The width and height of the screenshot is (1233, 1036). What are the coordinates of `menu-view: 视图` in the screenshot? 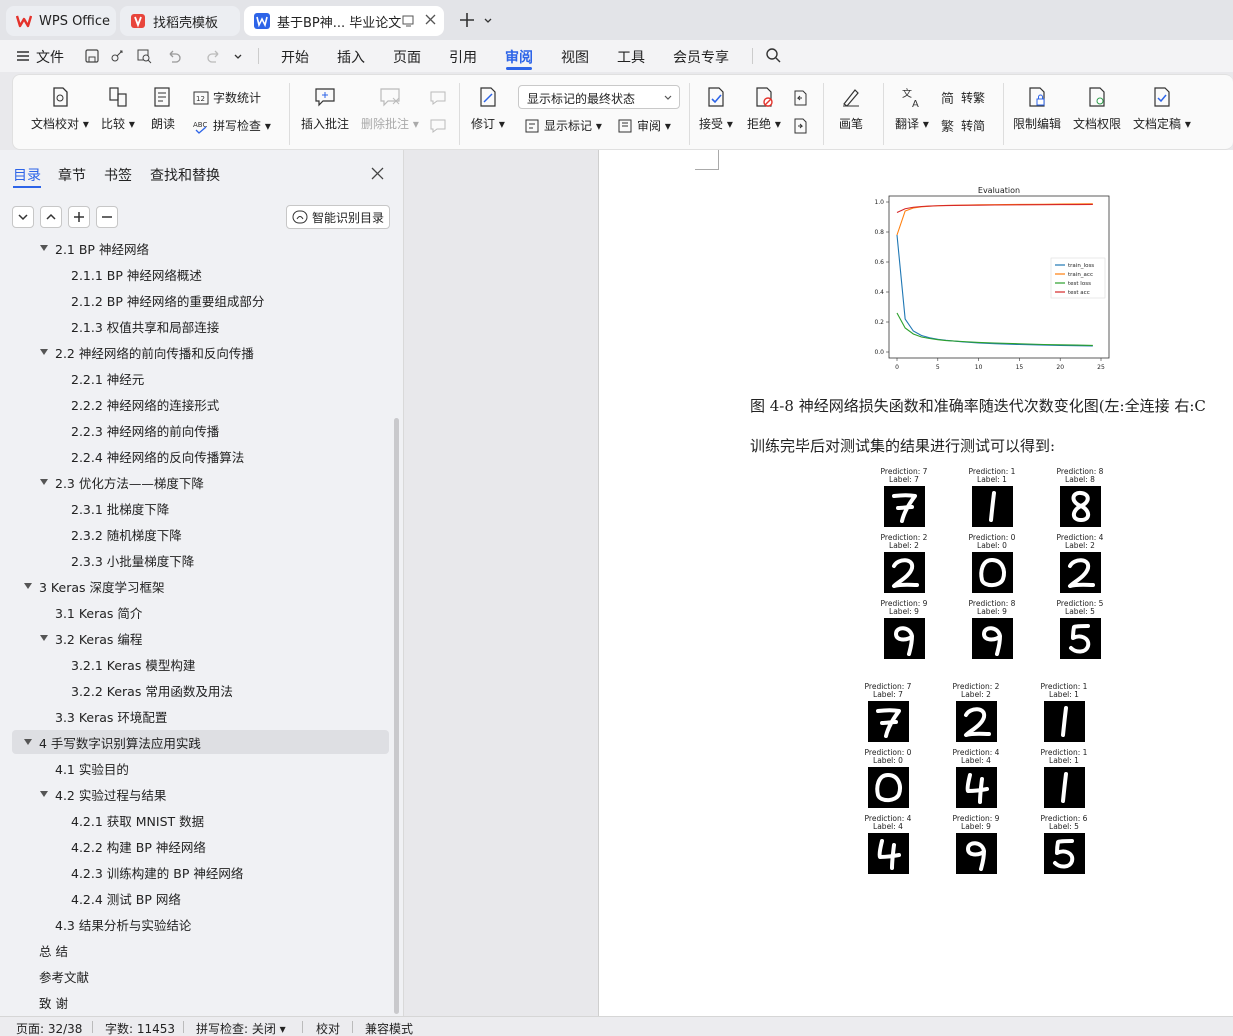 It's located at (575, 57).